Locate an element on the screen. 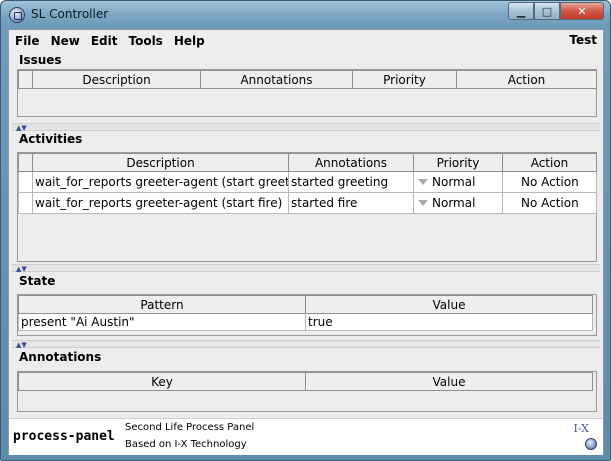 The image size is (611, 461). menu-file: File is located at coordinates (27, 41).